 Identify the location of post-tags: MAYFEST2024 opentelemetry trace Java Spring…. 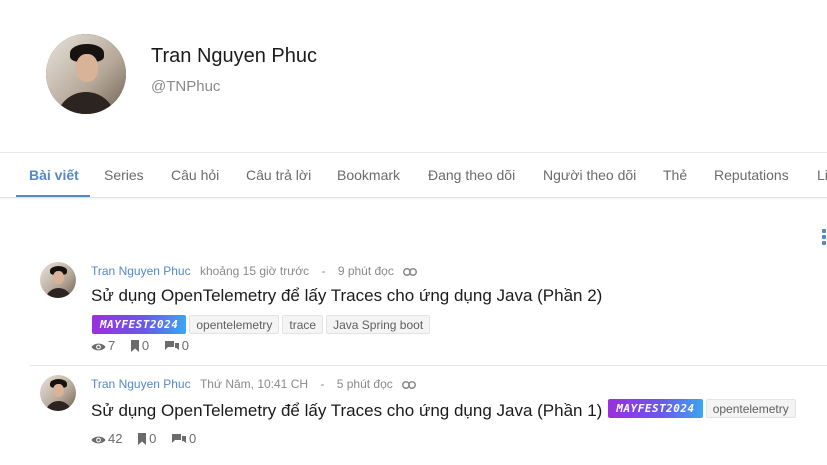
(262, 324).